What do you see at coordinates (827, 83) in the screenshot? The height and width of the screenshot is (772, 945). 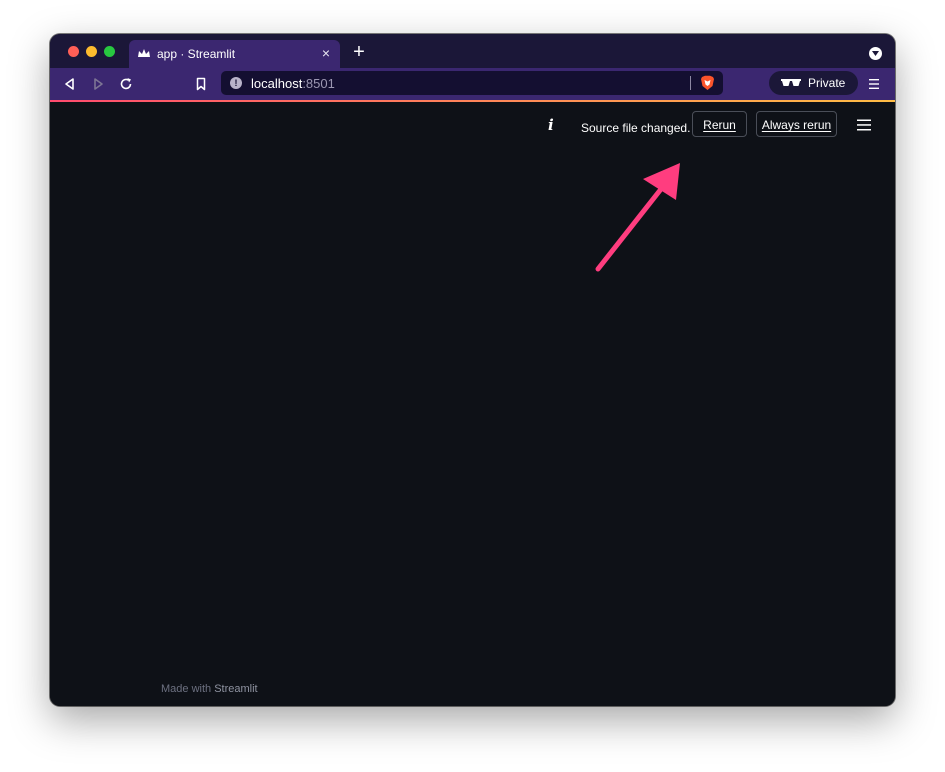 I see `private-label: Private` at bounding box center [827, 83].